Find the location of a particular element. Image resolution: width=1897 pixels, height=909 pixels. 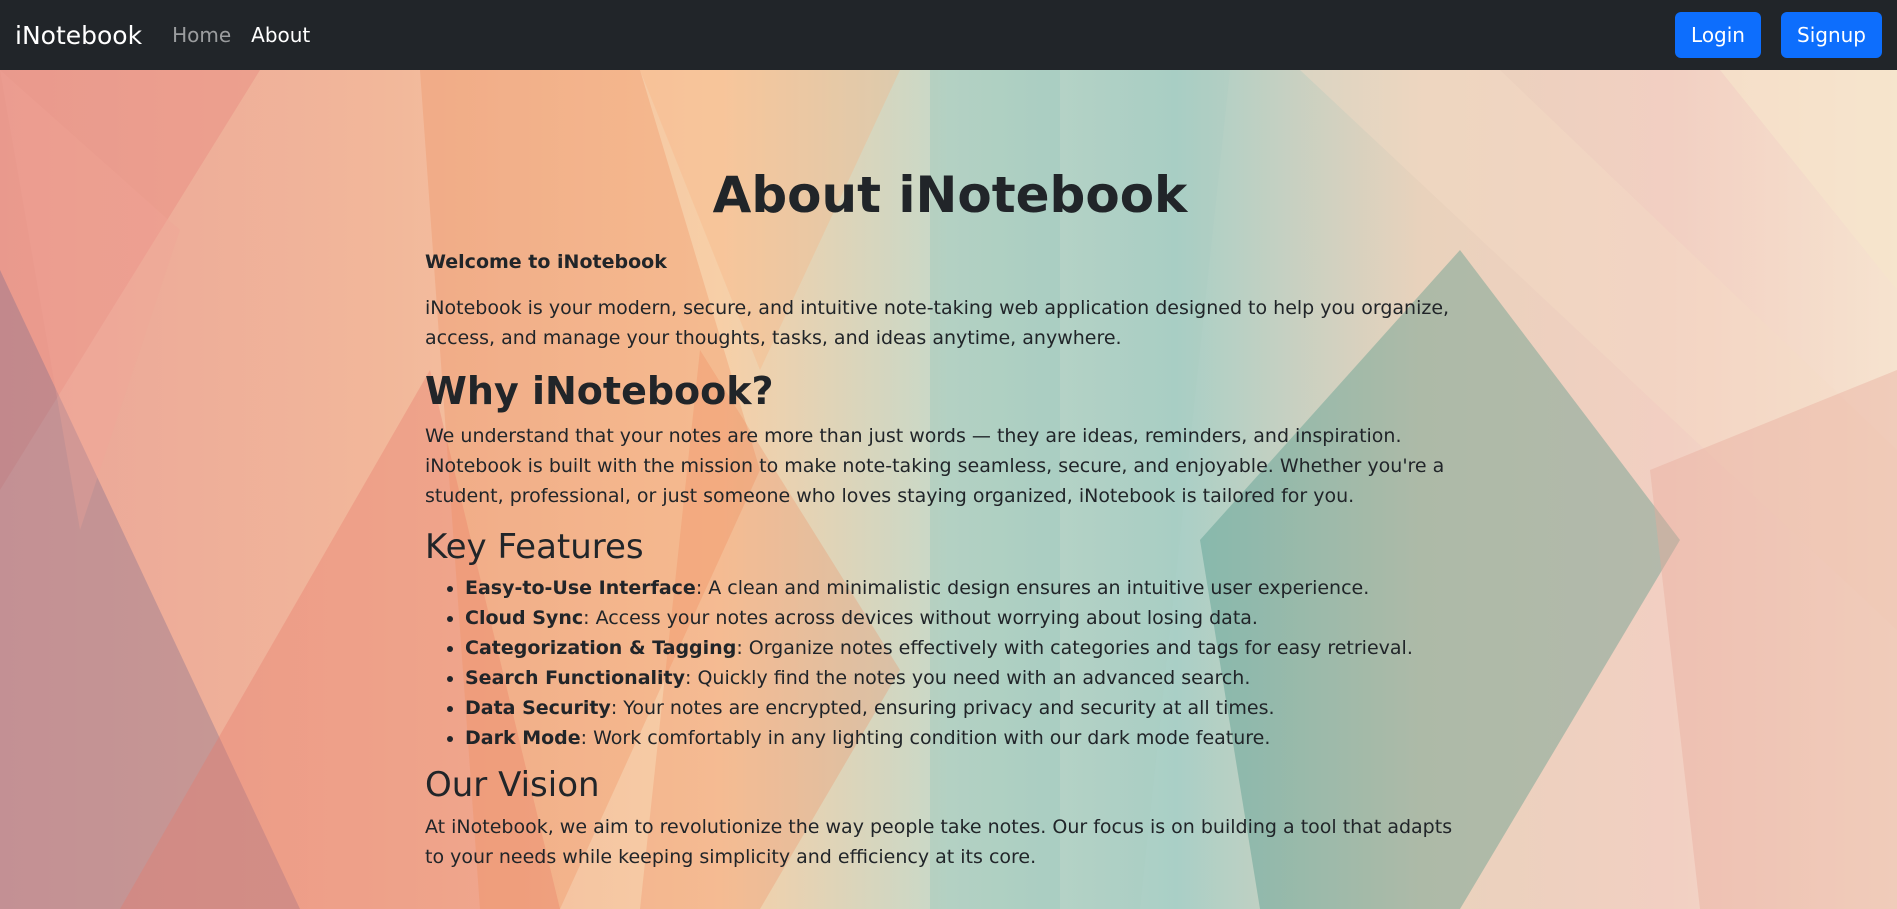

feature-name: Dark Mode is located at coordinates (523, 738).